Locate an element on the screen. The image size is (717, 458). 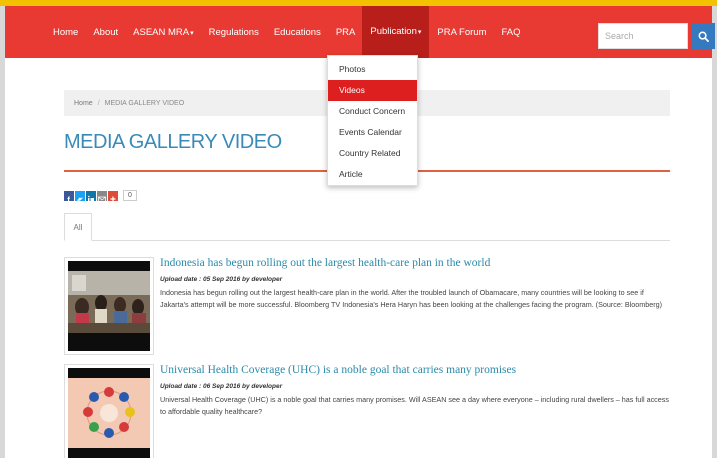
nav-item-about: About is located at coordinates (105, 32).